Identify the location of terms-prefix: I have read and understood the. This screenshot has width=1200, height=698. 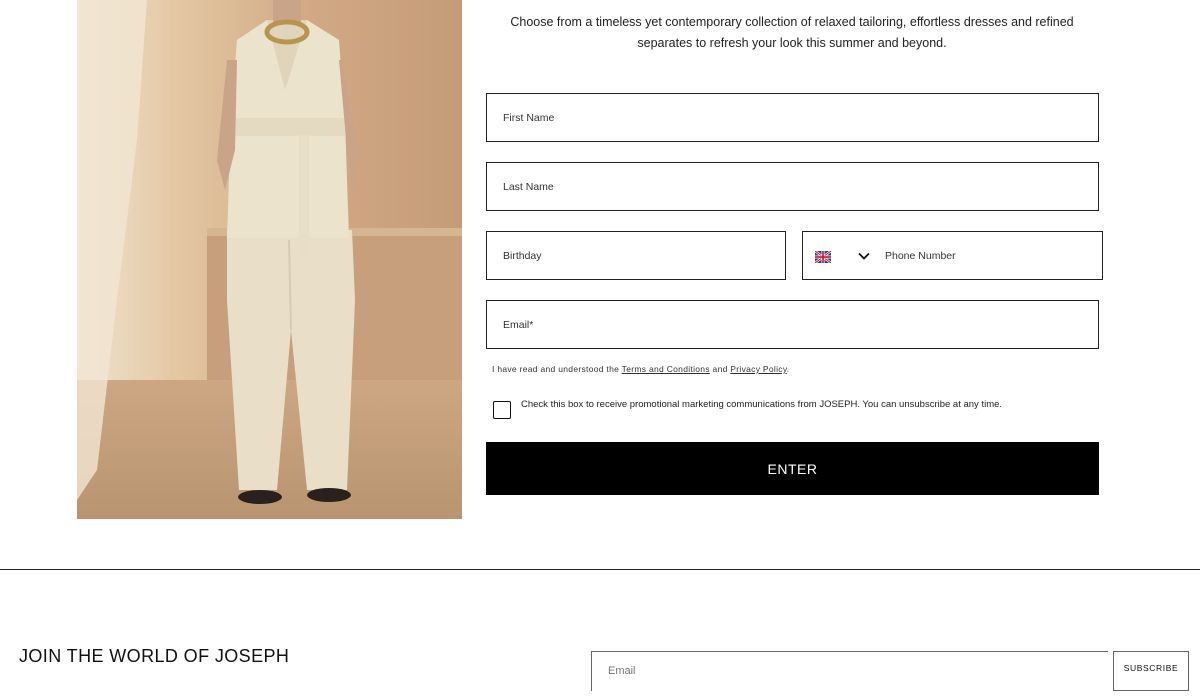
(557, 369).